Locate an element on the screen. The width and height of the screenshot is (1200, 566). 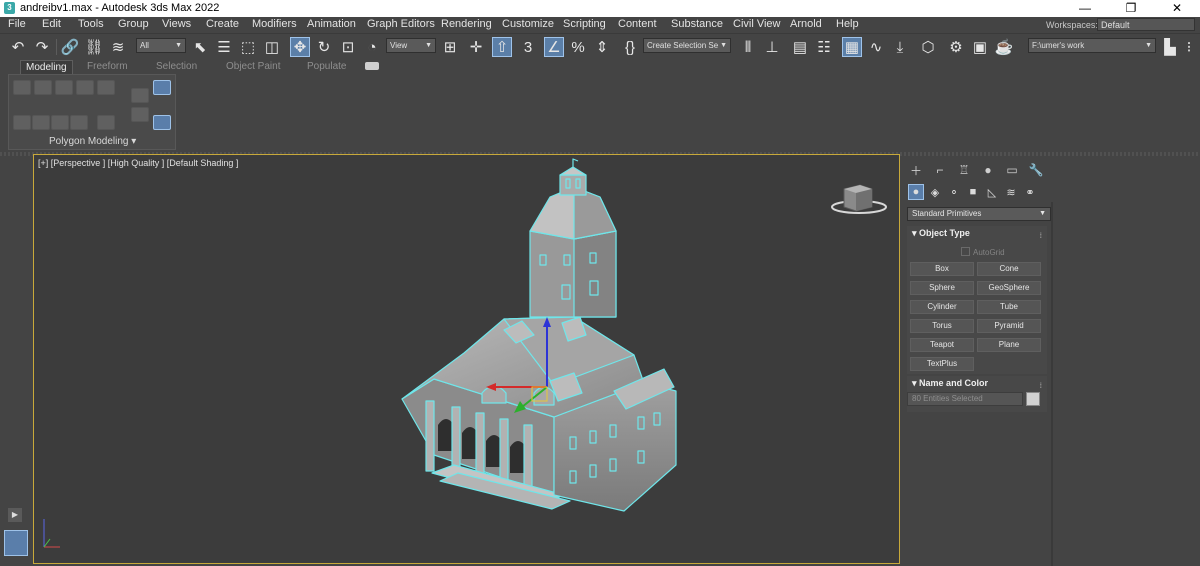
plane-button: Plane is located at coordinates (1009, 345).